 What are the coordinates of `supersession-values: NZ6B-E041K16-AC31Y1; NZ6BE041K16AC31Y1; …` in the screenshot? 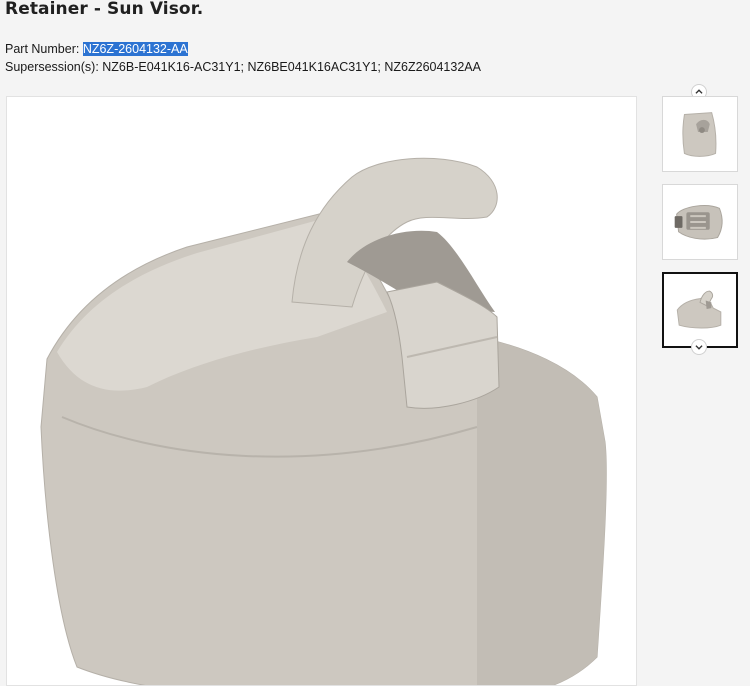 It's located at (291, 67).